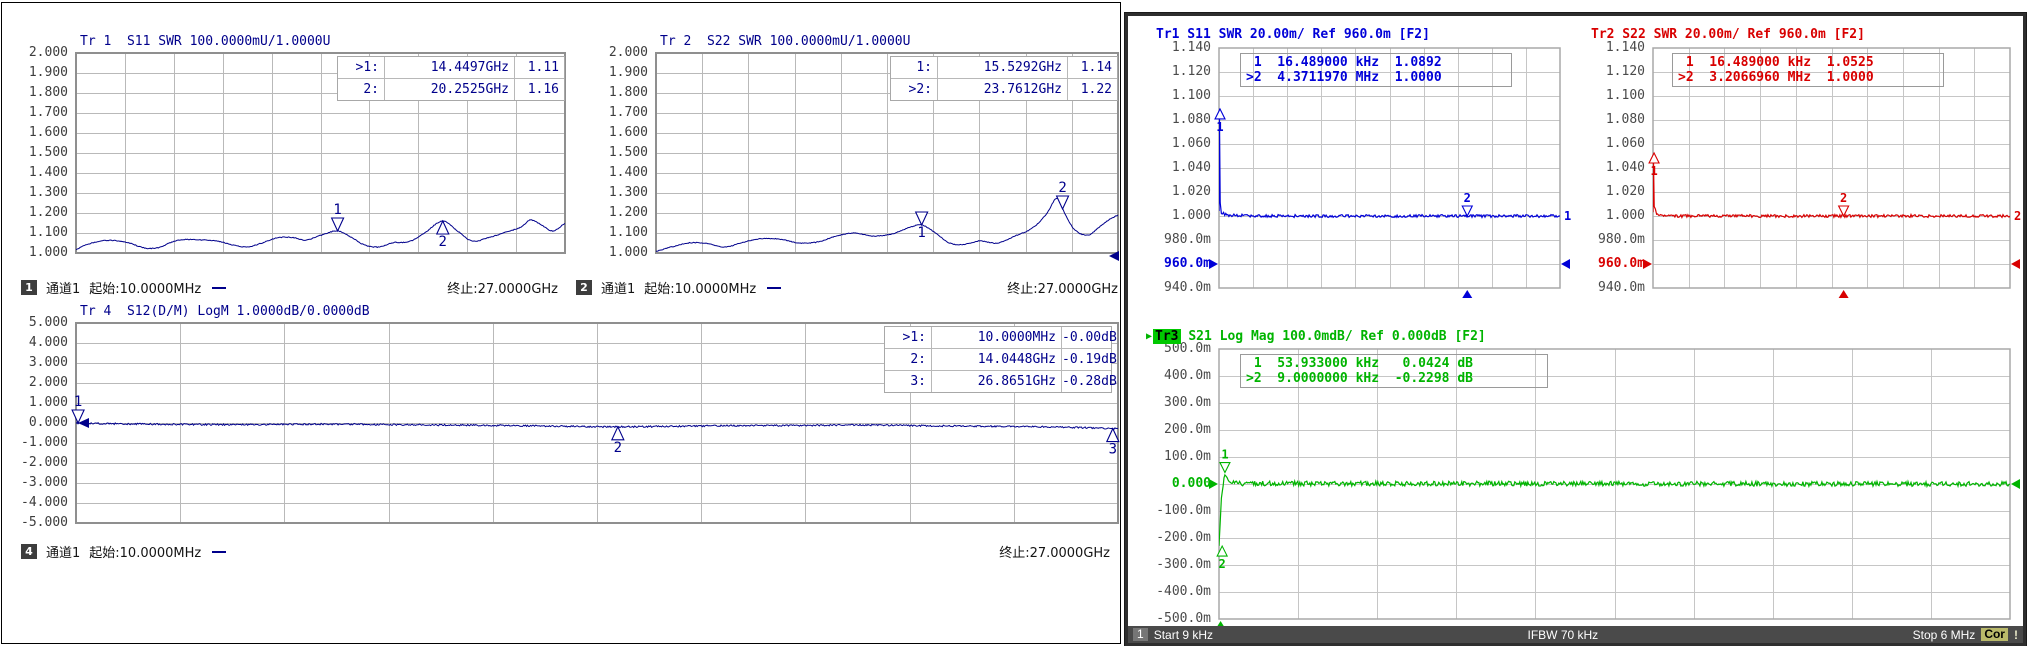 Image resolution: width=2027 pixels, height=646 pixels. What do you see at coordinates (44, 522) in the screenshot?
I see `y-axis-label: -5.000` at bounding box center [44, 522].